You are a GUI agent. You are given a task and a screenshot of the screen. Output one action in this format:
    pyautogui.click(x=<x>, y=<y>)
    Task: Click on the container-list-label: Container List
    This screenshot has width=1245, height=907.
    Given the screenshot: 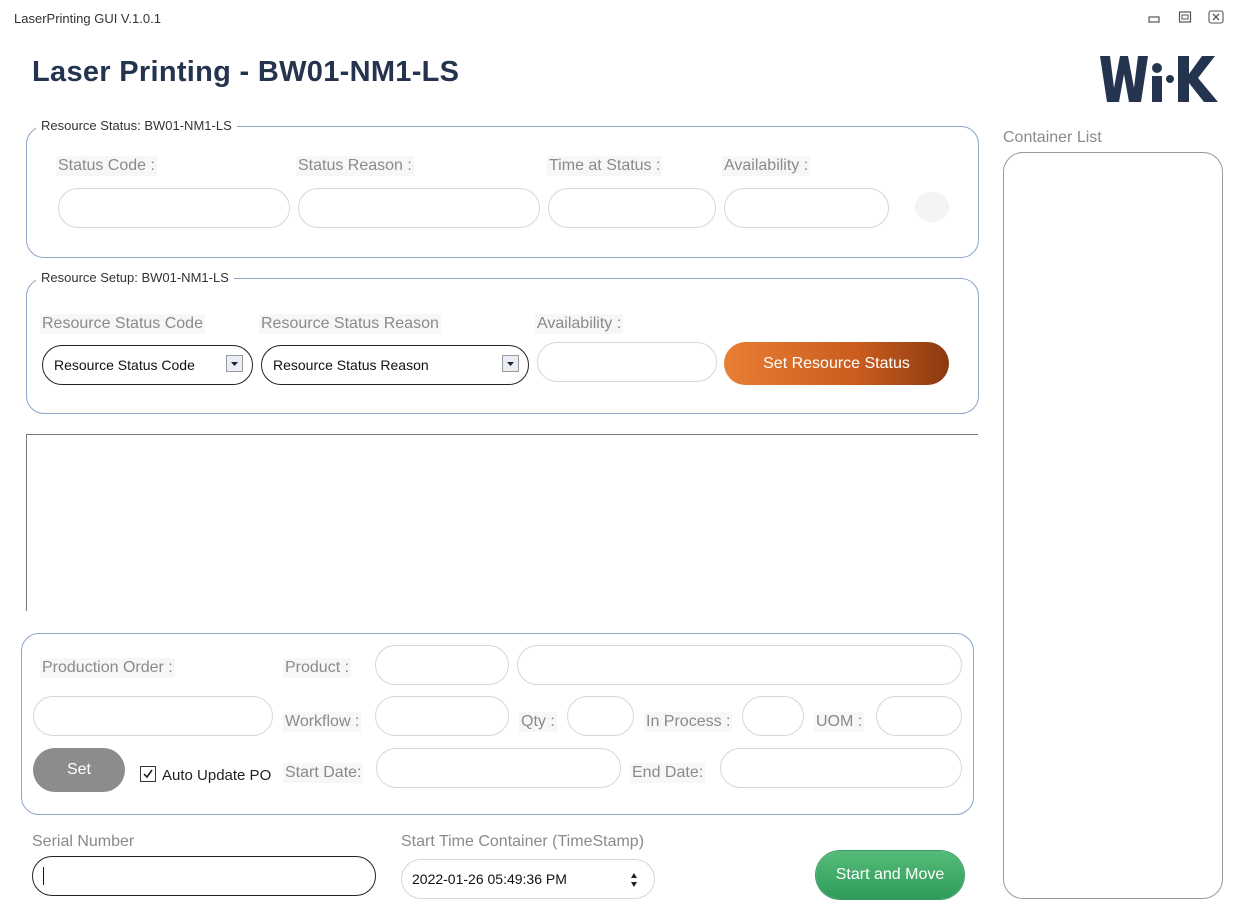 What is the action you would take?
    pyautogui.click(x=1052, y=137)
    